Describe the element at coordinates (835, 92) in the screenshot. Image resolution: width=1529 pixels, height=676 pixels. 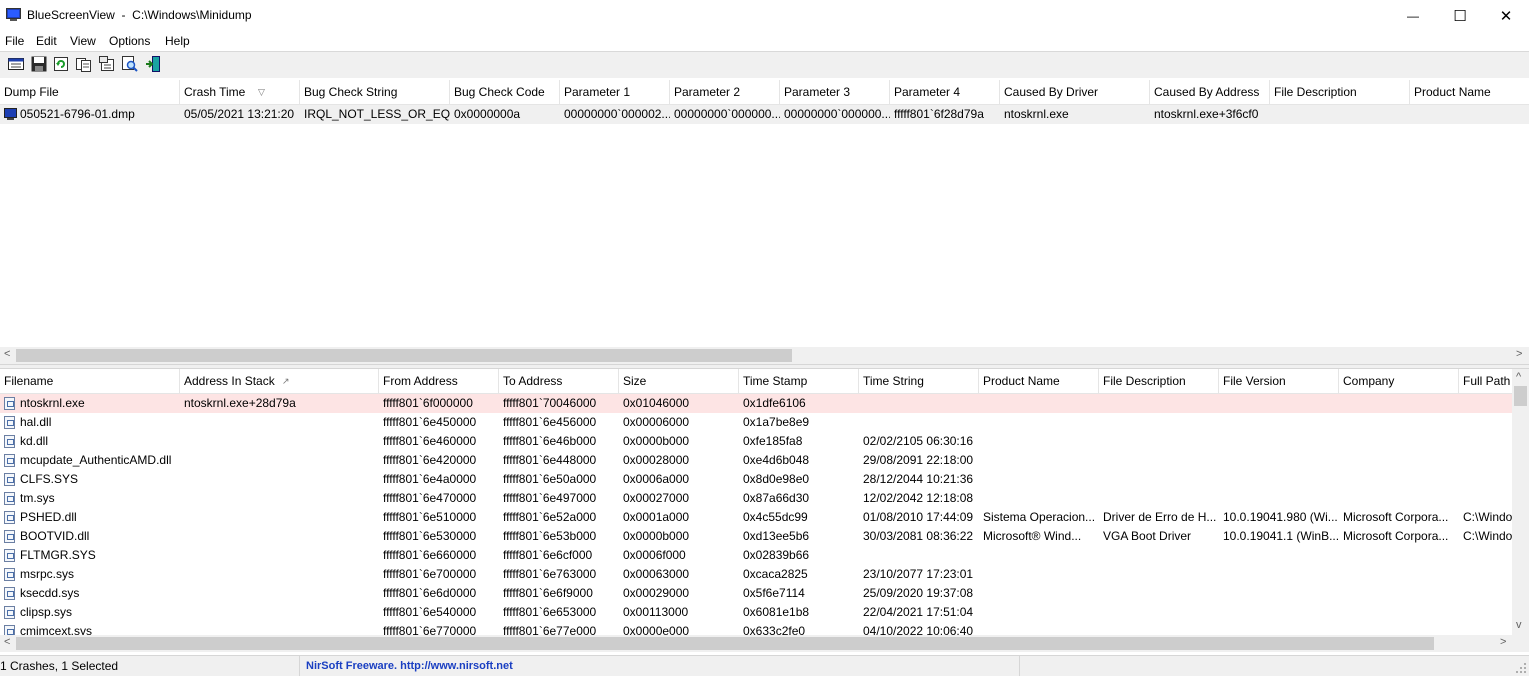
I see `col-parameter-3: Parameter 3` at that location.